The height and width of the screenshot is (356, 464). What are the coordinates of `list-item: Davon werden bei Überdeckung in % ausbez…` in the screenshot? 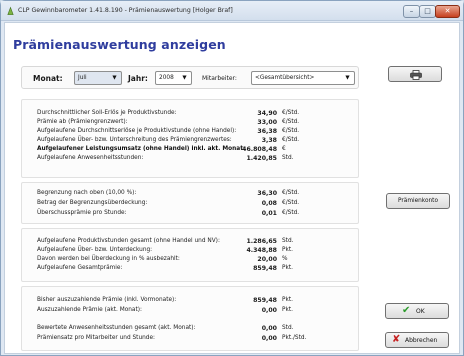 It's located at (162, 259).